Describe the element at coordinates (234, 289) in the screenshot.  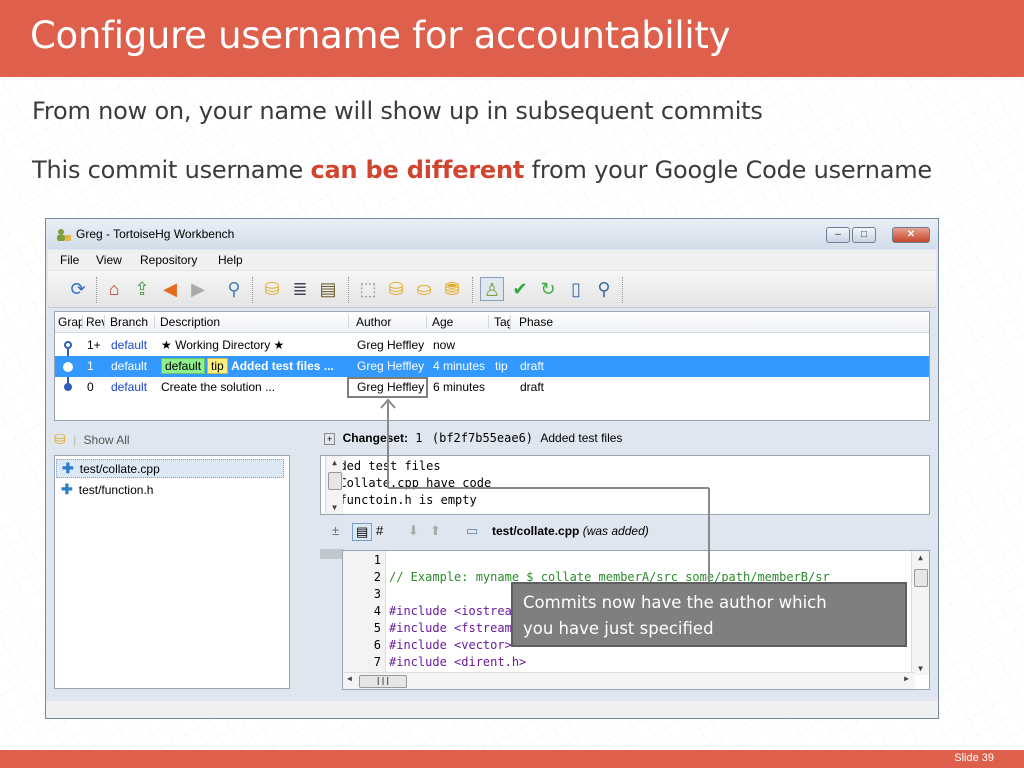
I see `search-icon: ⚲` at that location.